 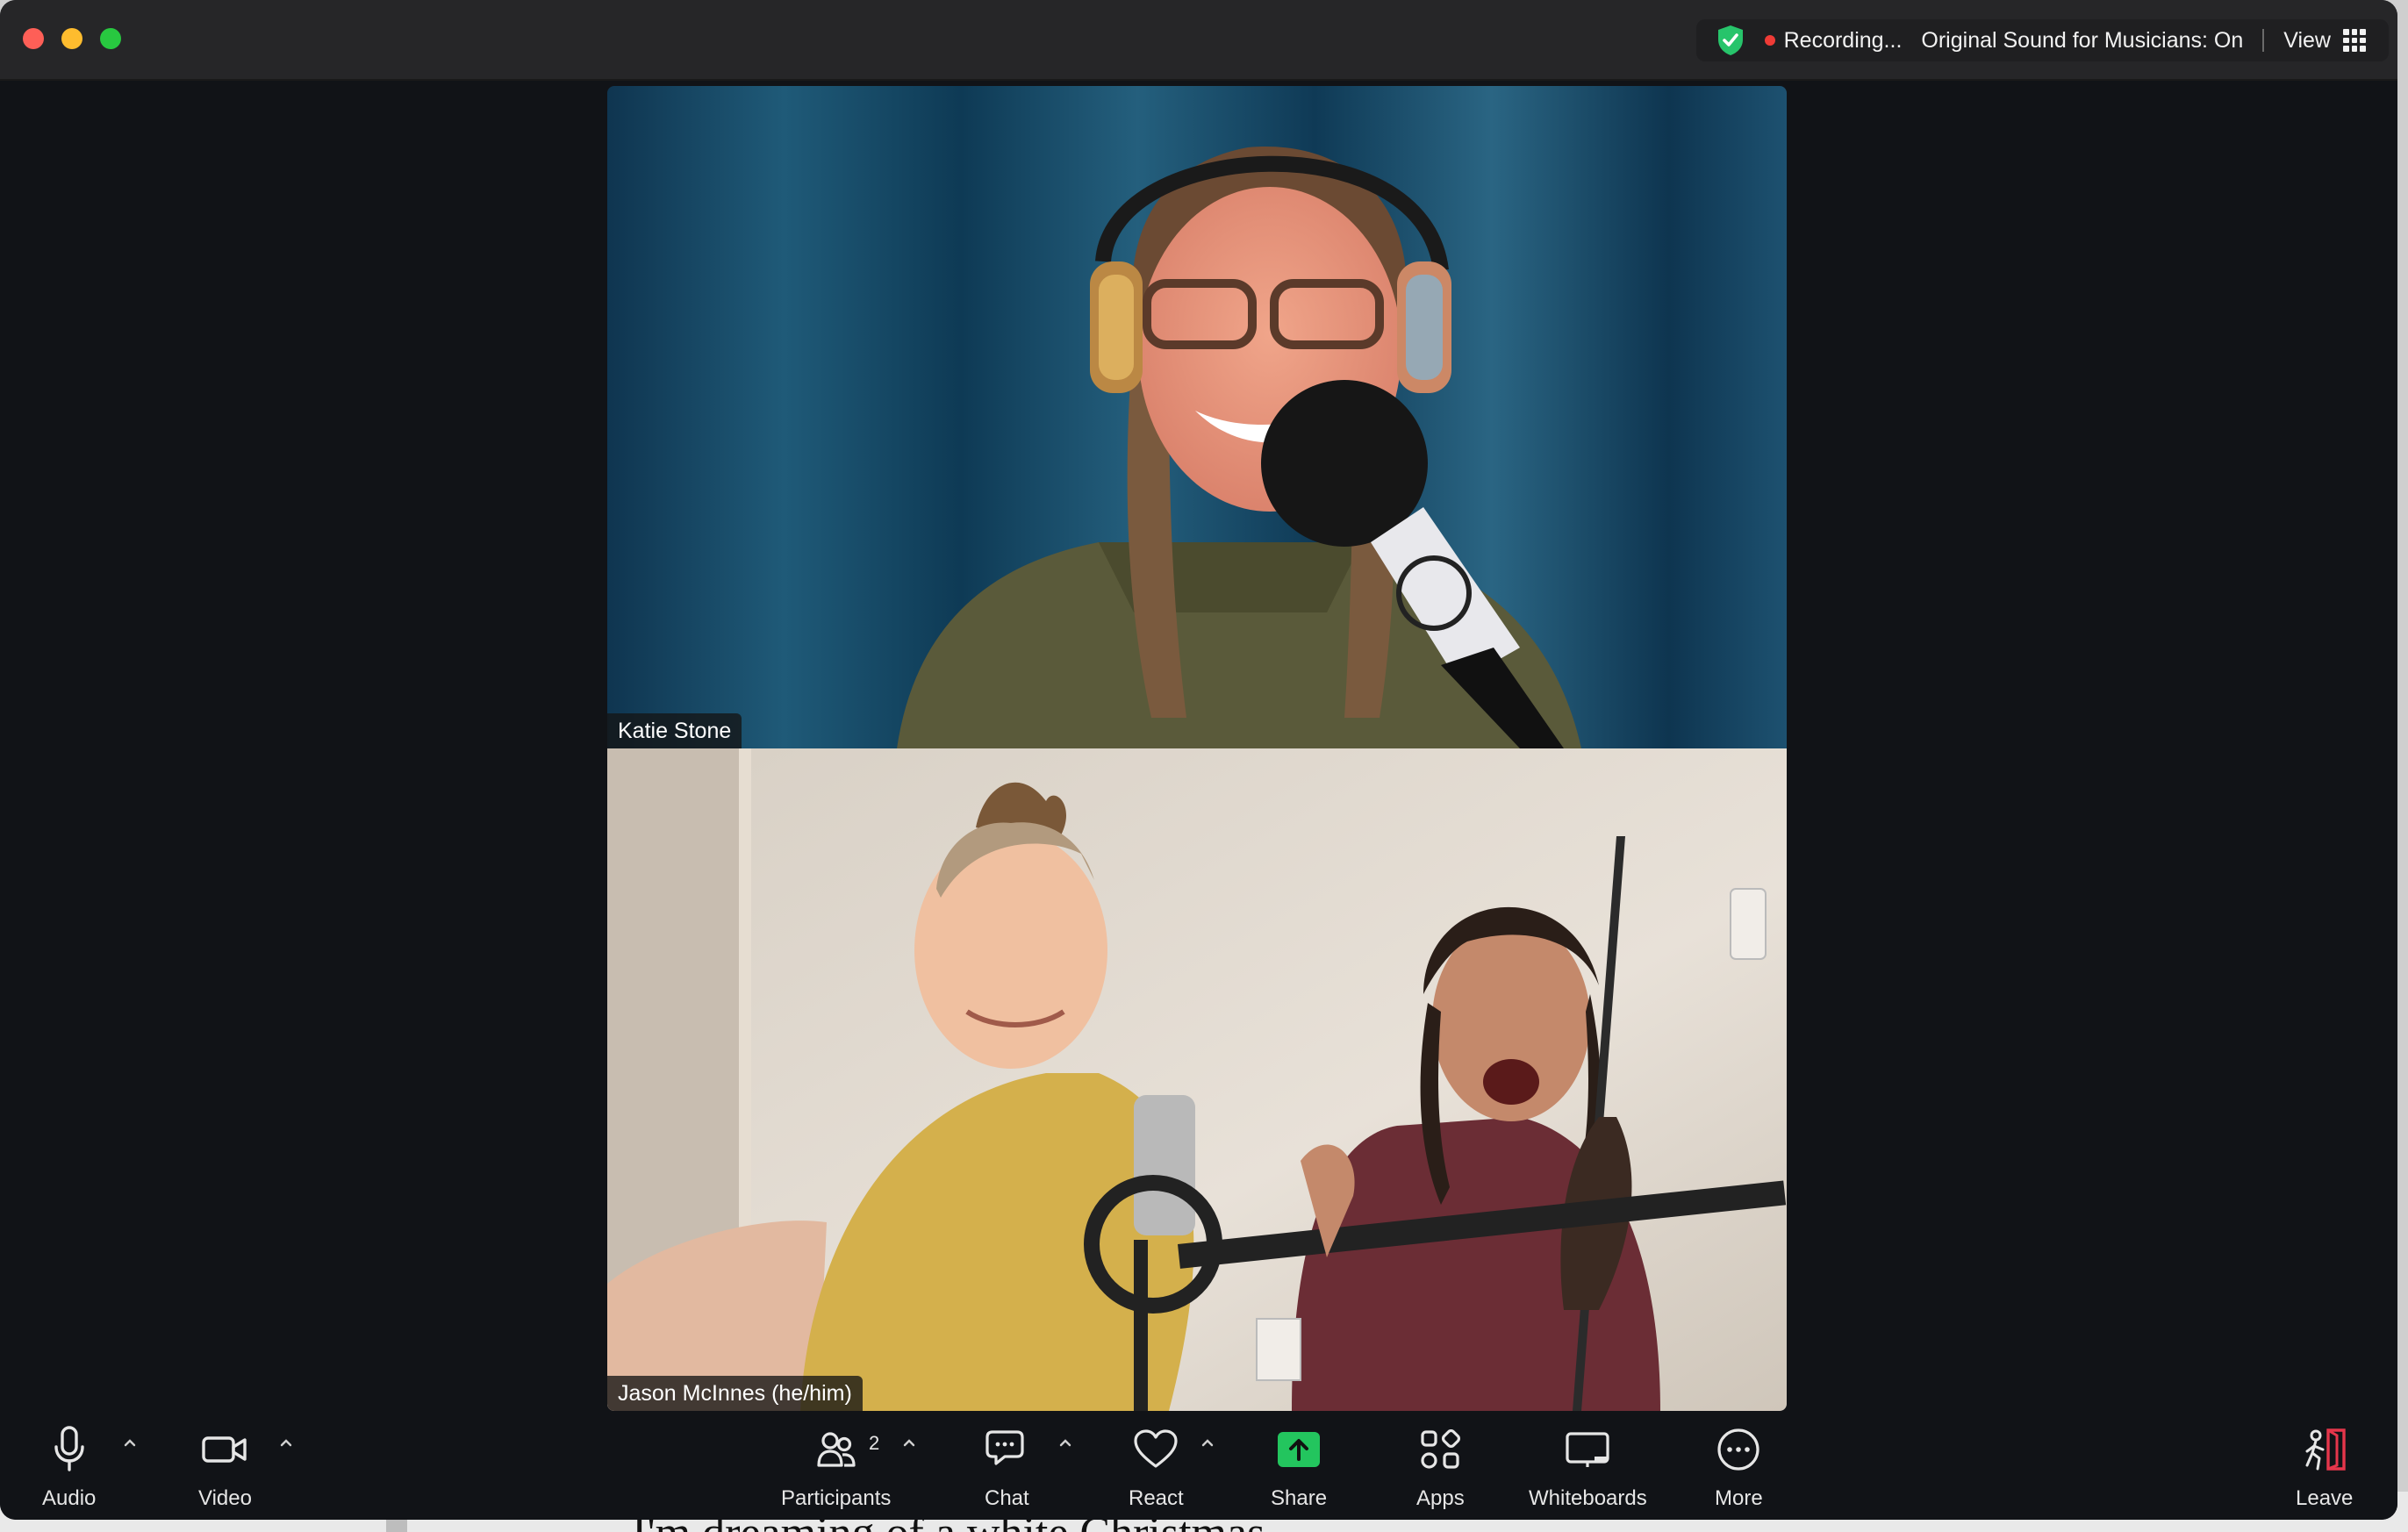 What do you see at coordinates (224, 1449) in the screenshot?
I see `video-camera-icon` at bounding box center [224, 1449].